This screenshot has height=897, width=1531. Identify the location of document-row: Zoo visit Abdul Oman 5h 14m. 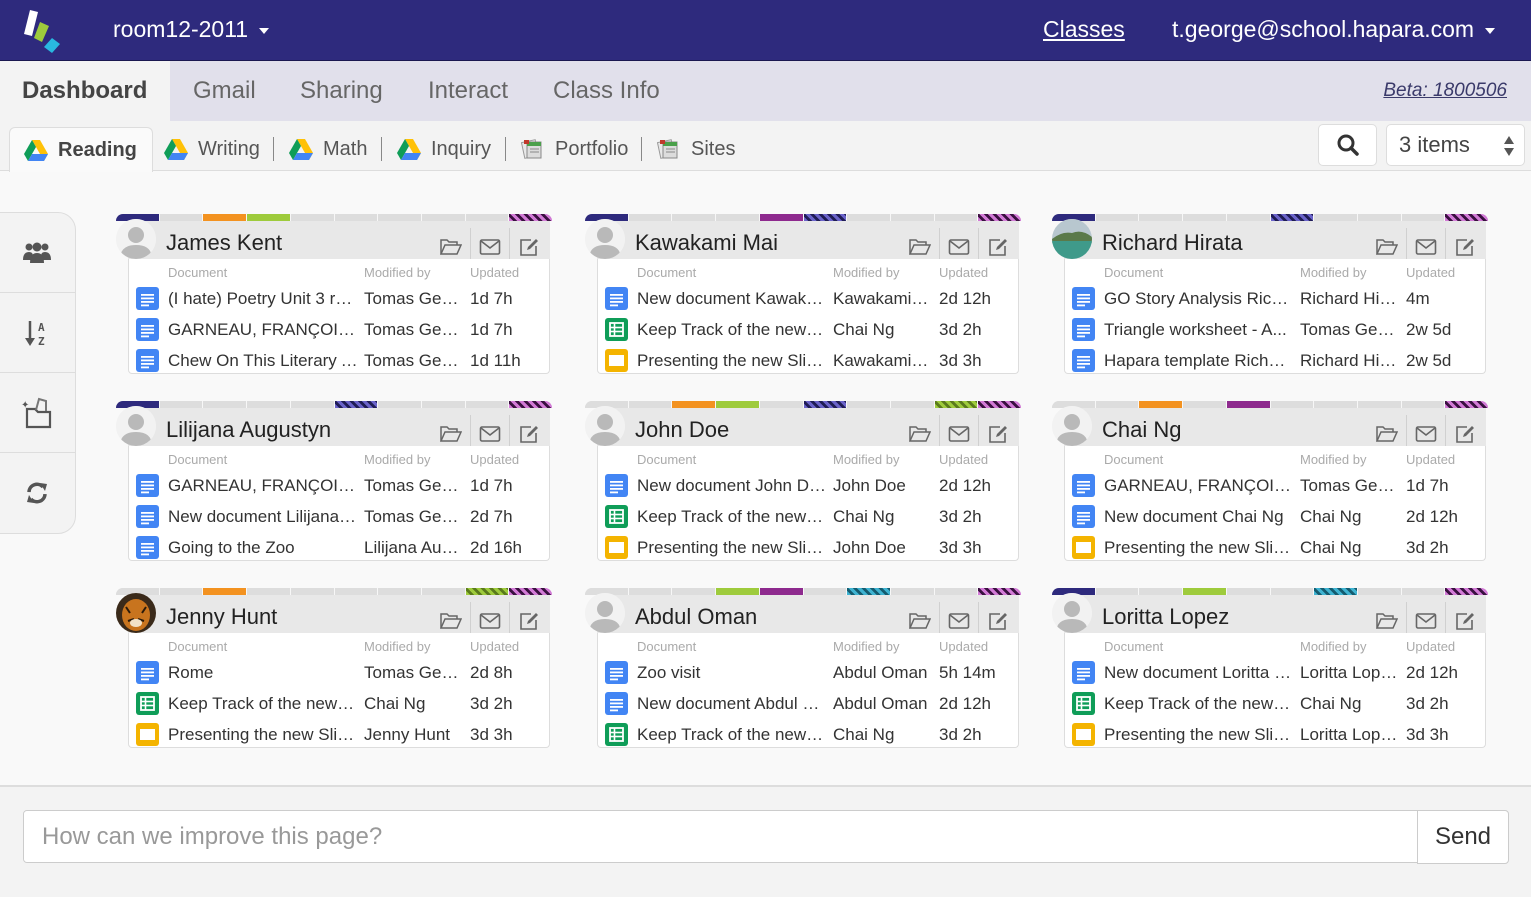
(808, 671).